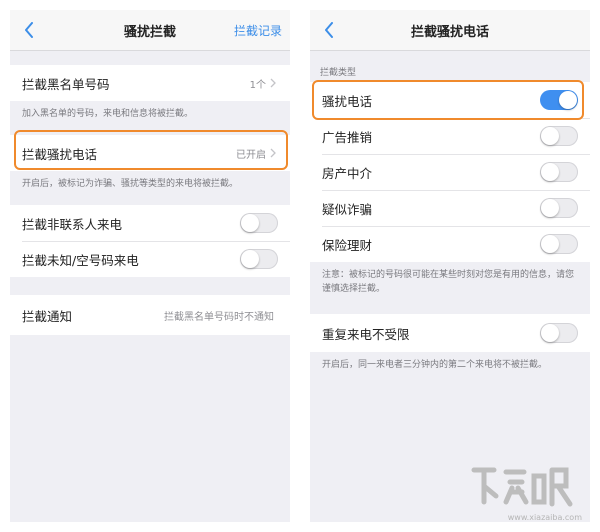 Image resolution: width=600 pixels, height=532 pixels. I want to click on block-log-link: 拦截记录, so click(258, 30).